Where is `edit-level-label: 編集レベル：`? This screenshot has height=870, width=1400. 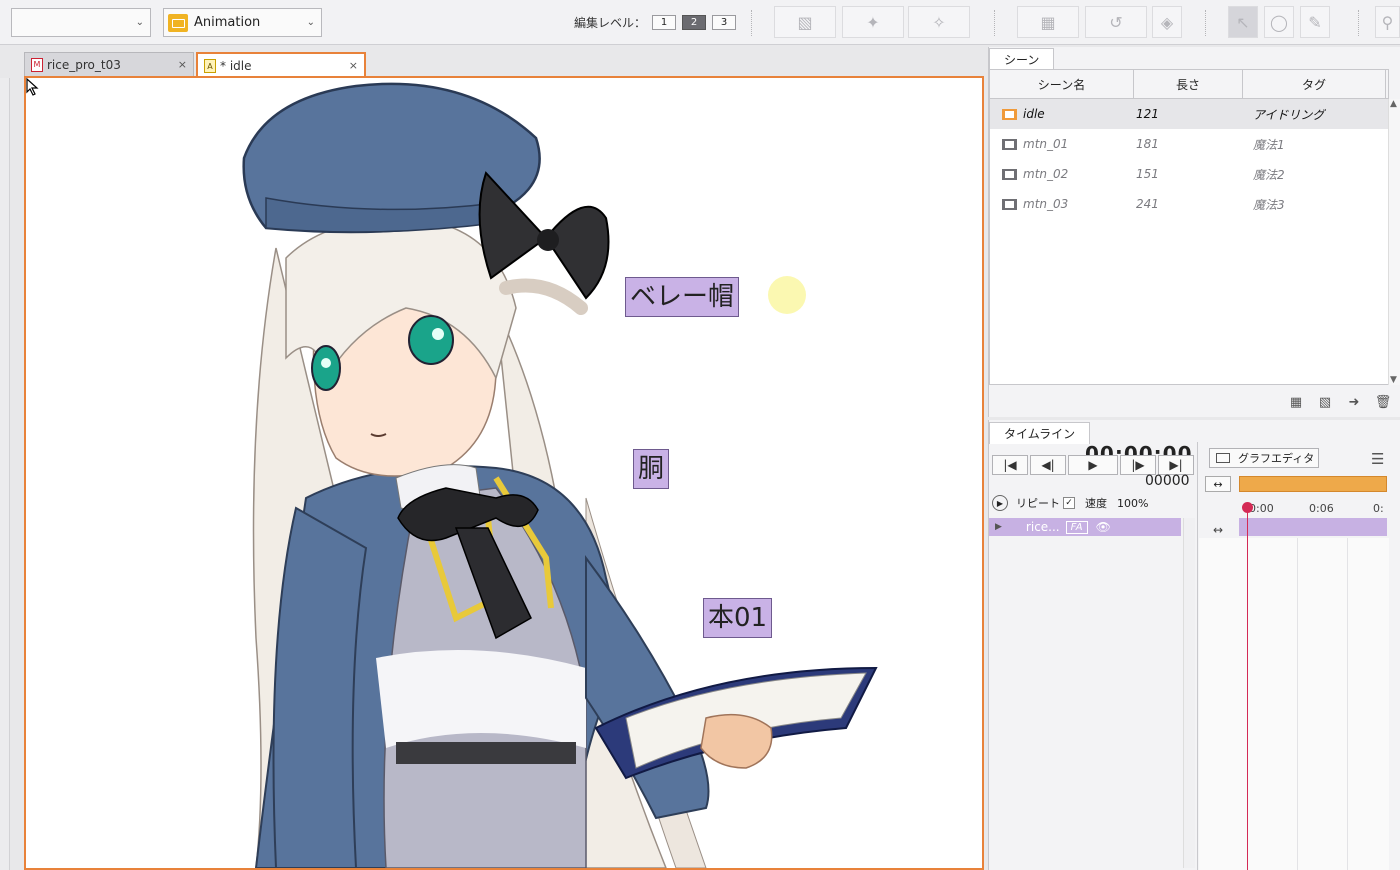
edit-level-label: 編集レベル： is located at coordinates (610, 23).